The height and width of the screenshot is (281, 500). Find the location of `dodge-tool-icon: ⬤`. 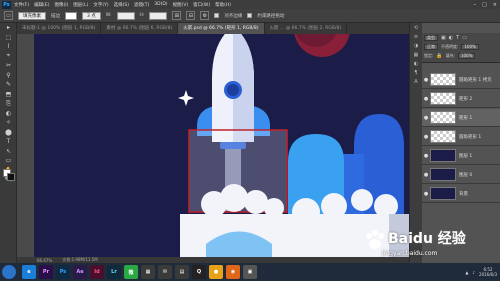

dodge-tool-icon: ⬤ is located at coordinates (8, 133).